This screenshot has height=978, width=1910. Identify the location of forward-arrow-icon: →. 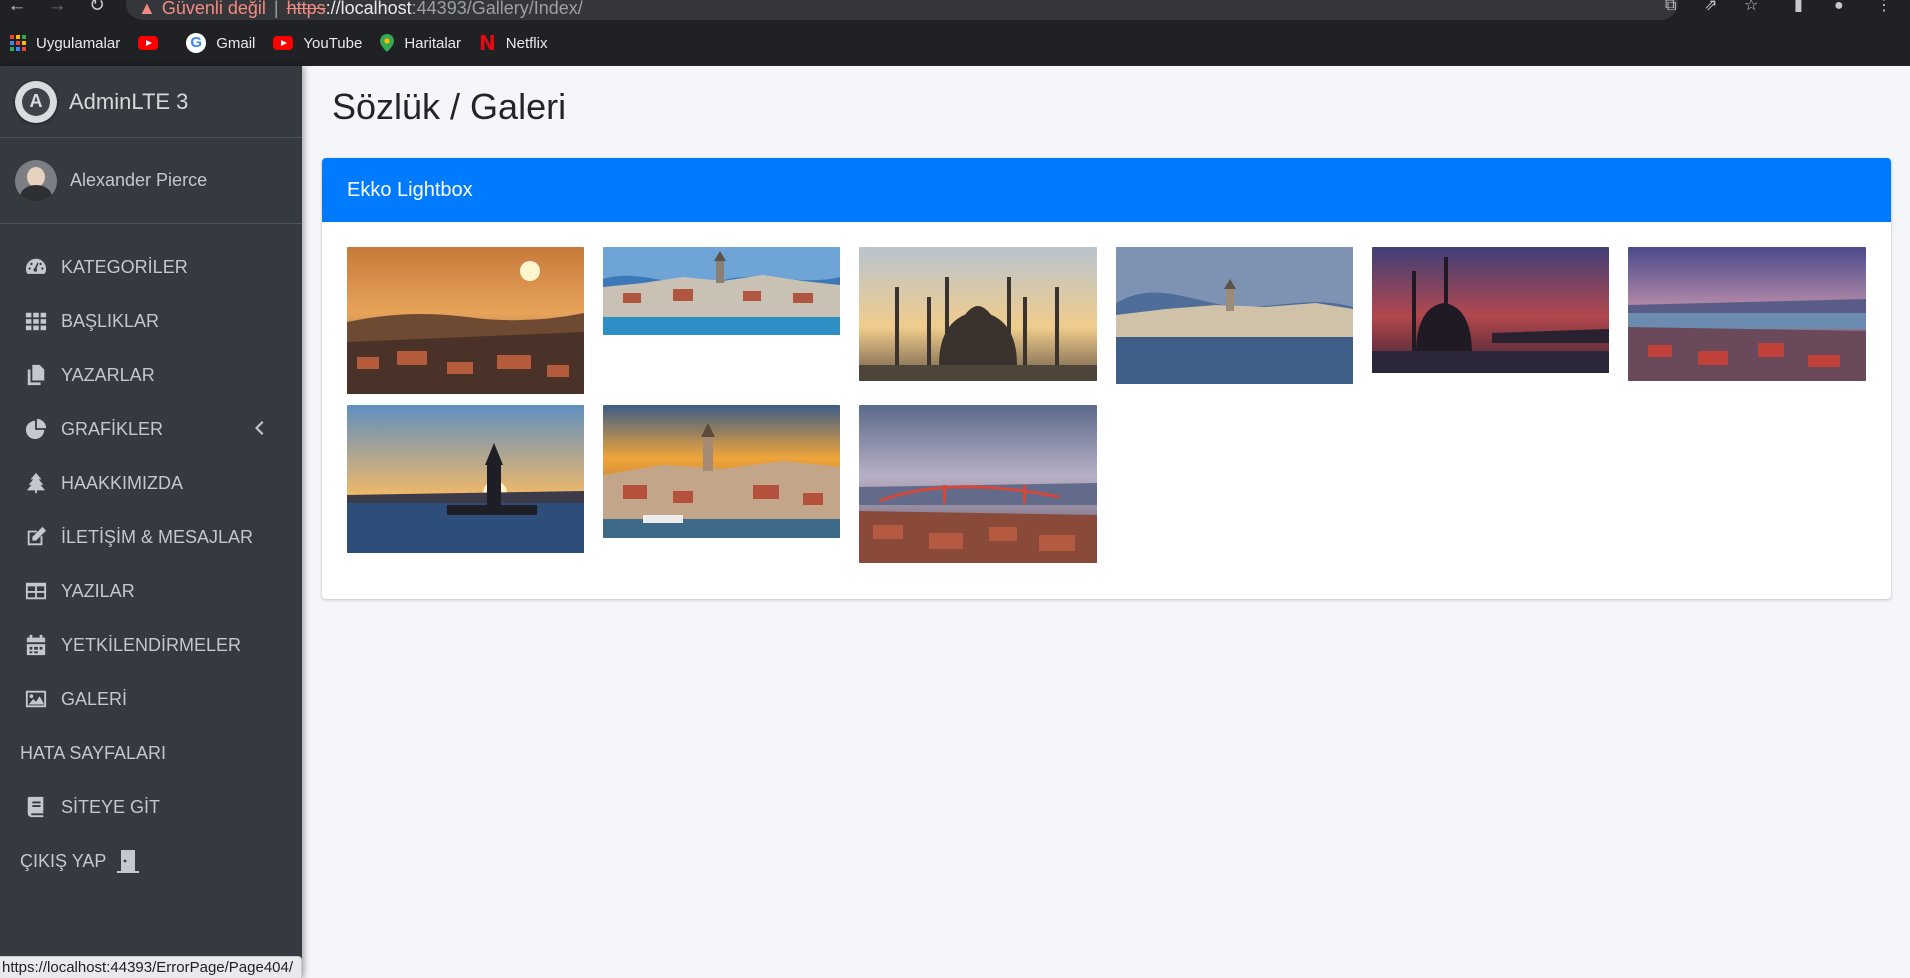
(57, 8).